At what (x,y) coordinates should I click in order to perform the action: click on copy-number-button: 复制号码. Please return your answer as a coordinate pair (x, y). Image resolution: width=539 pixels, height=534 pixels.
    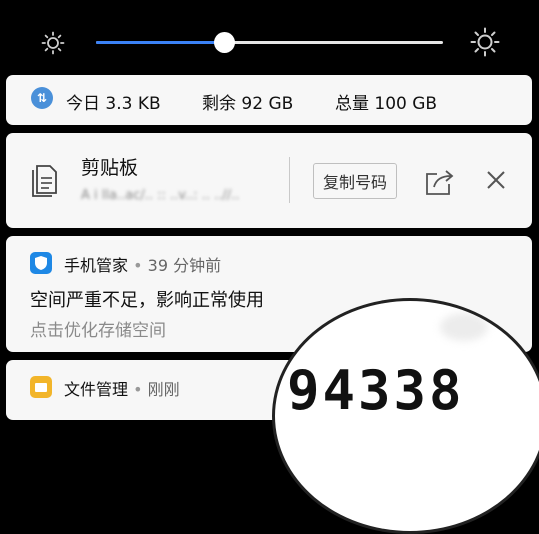
    Looking at the image, I should click on (355, 181).